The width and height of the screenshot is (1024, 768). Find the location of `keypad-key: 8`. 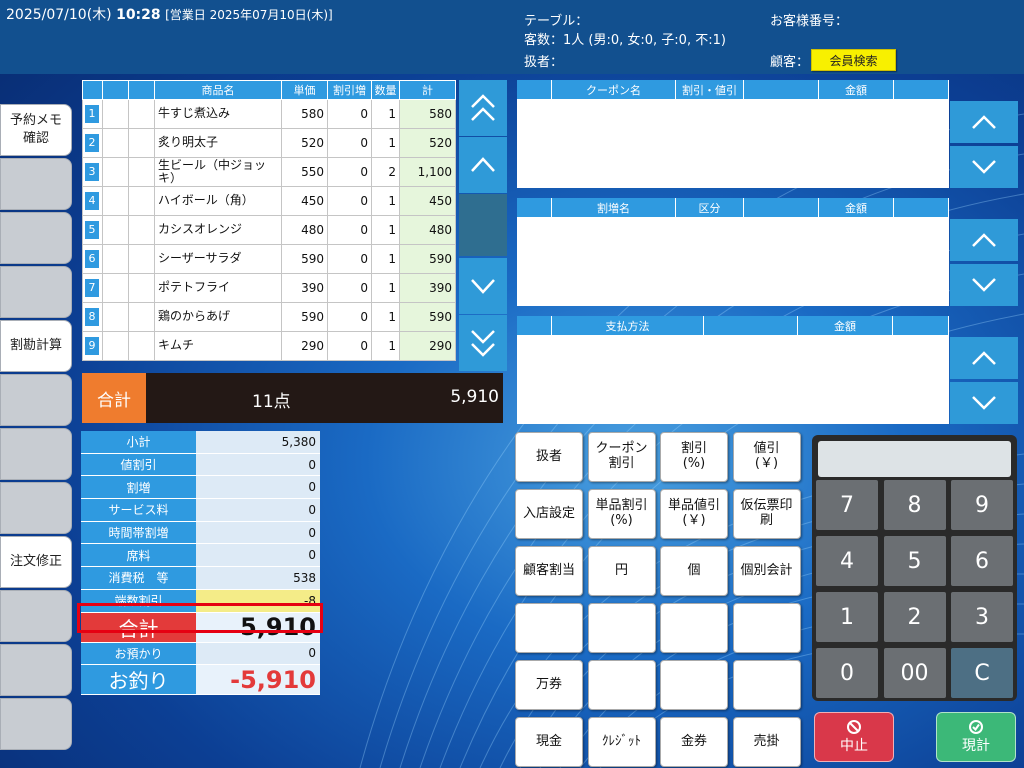

keypad-key: 8 is located at coordinates (914, 505).